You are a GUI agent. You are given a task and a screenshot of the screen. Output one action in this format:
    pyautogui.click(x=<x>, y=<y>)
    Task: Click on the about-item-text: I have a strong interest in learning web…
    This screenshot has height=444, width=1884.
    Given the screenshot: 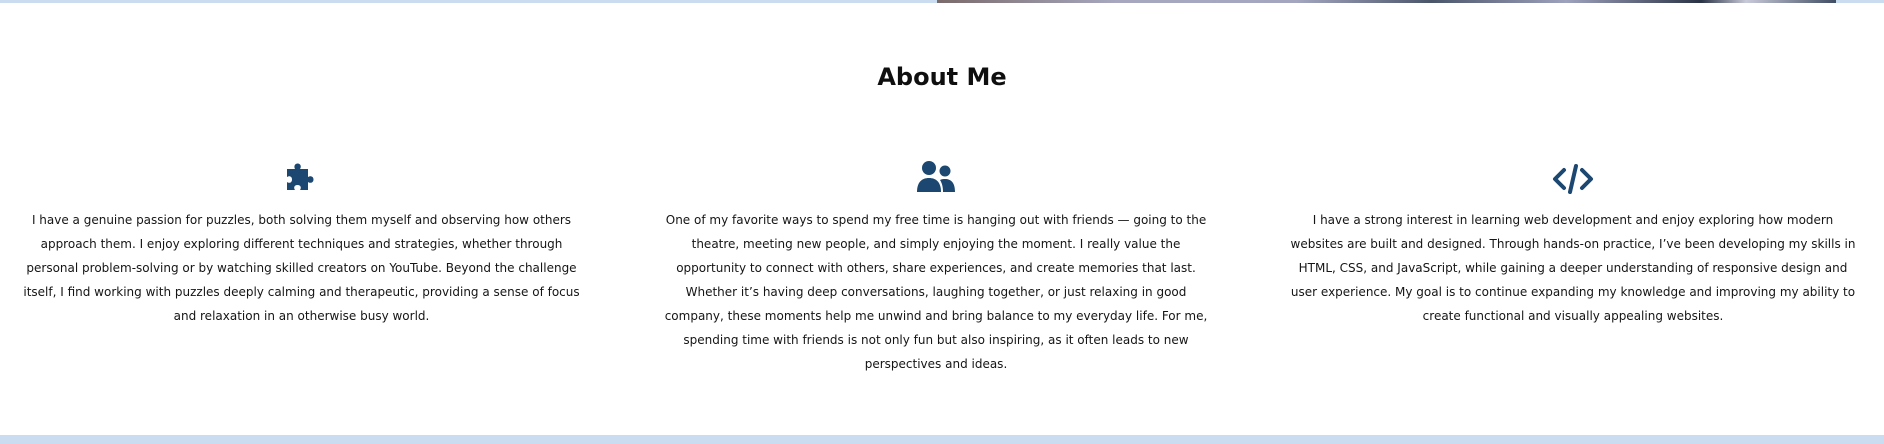 What is the action you would take?
    pyautogui.click(x=1573, y=268)
    